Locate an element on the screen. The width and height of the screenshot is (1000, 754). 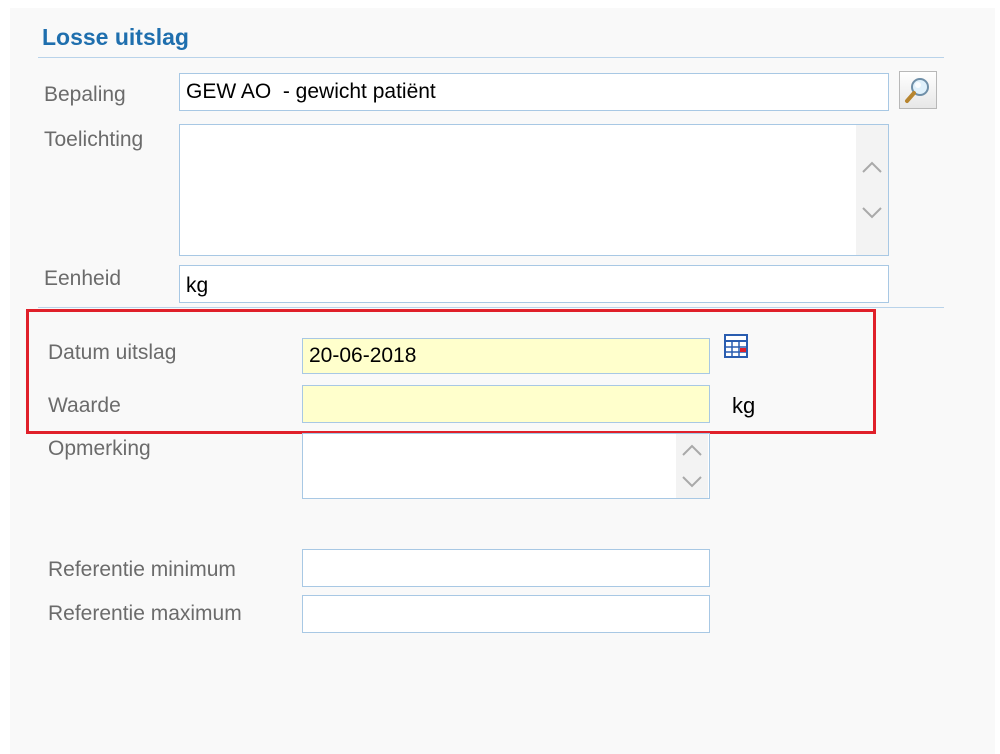
referentie-minimum-label: Referentie minimum is located at coordinates (142, 569).